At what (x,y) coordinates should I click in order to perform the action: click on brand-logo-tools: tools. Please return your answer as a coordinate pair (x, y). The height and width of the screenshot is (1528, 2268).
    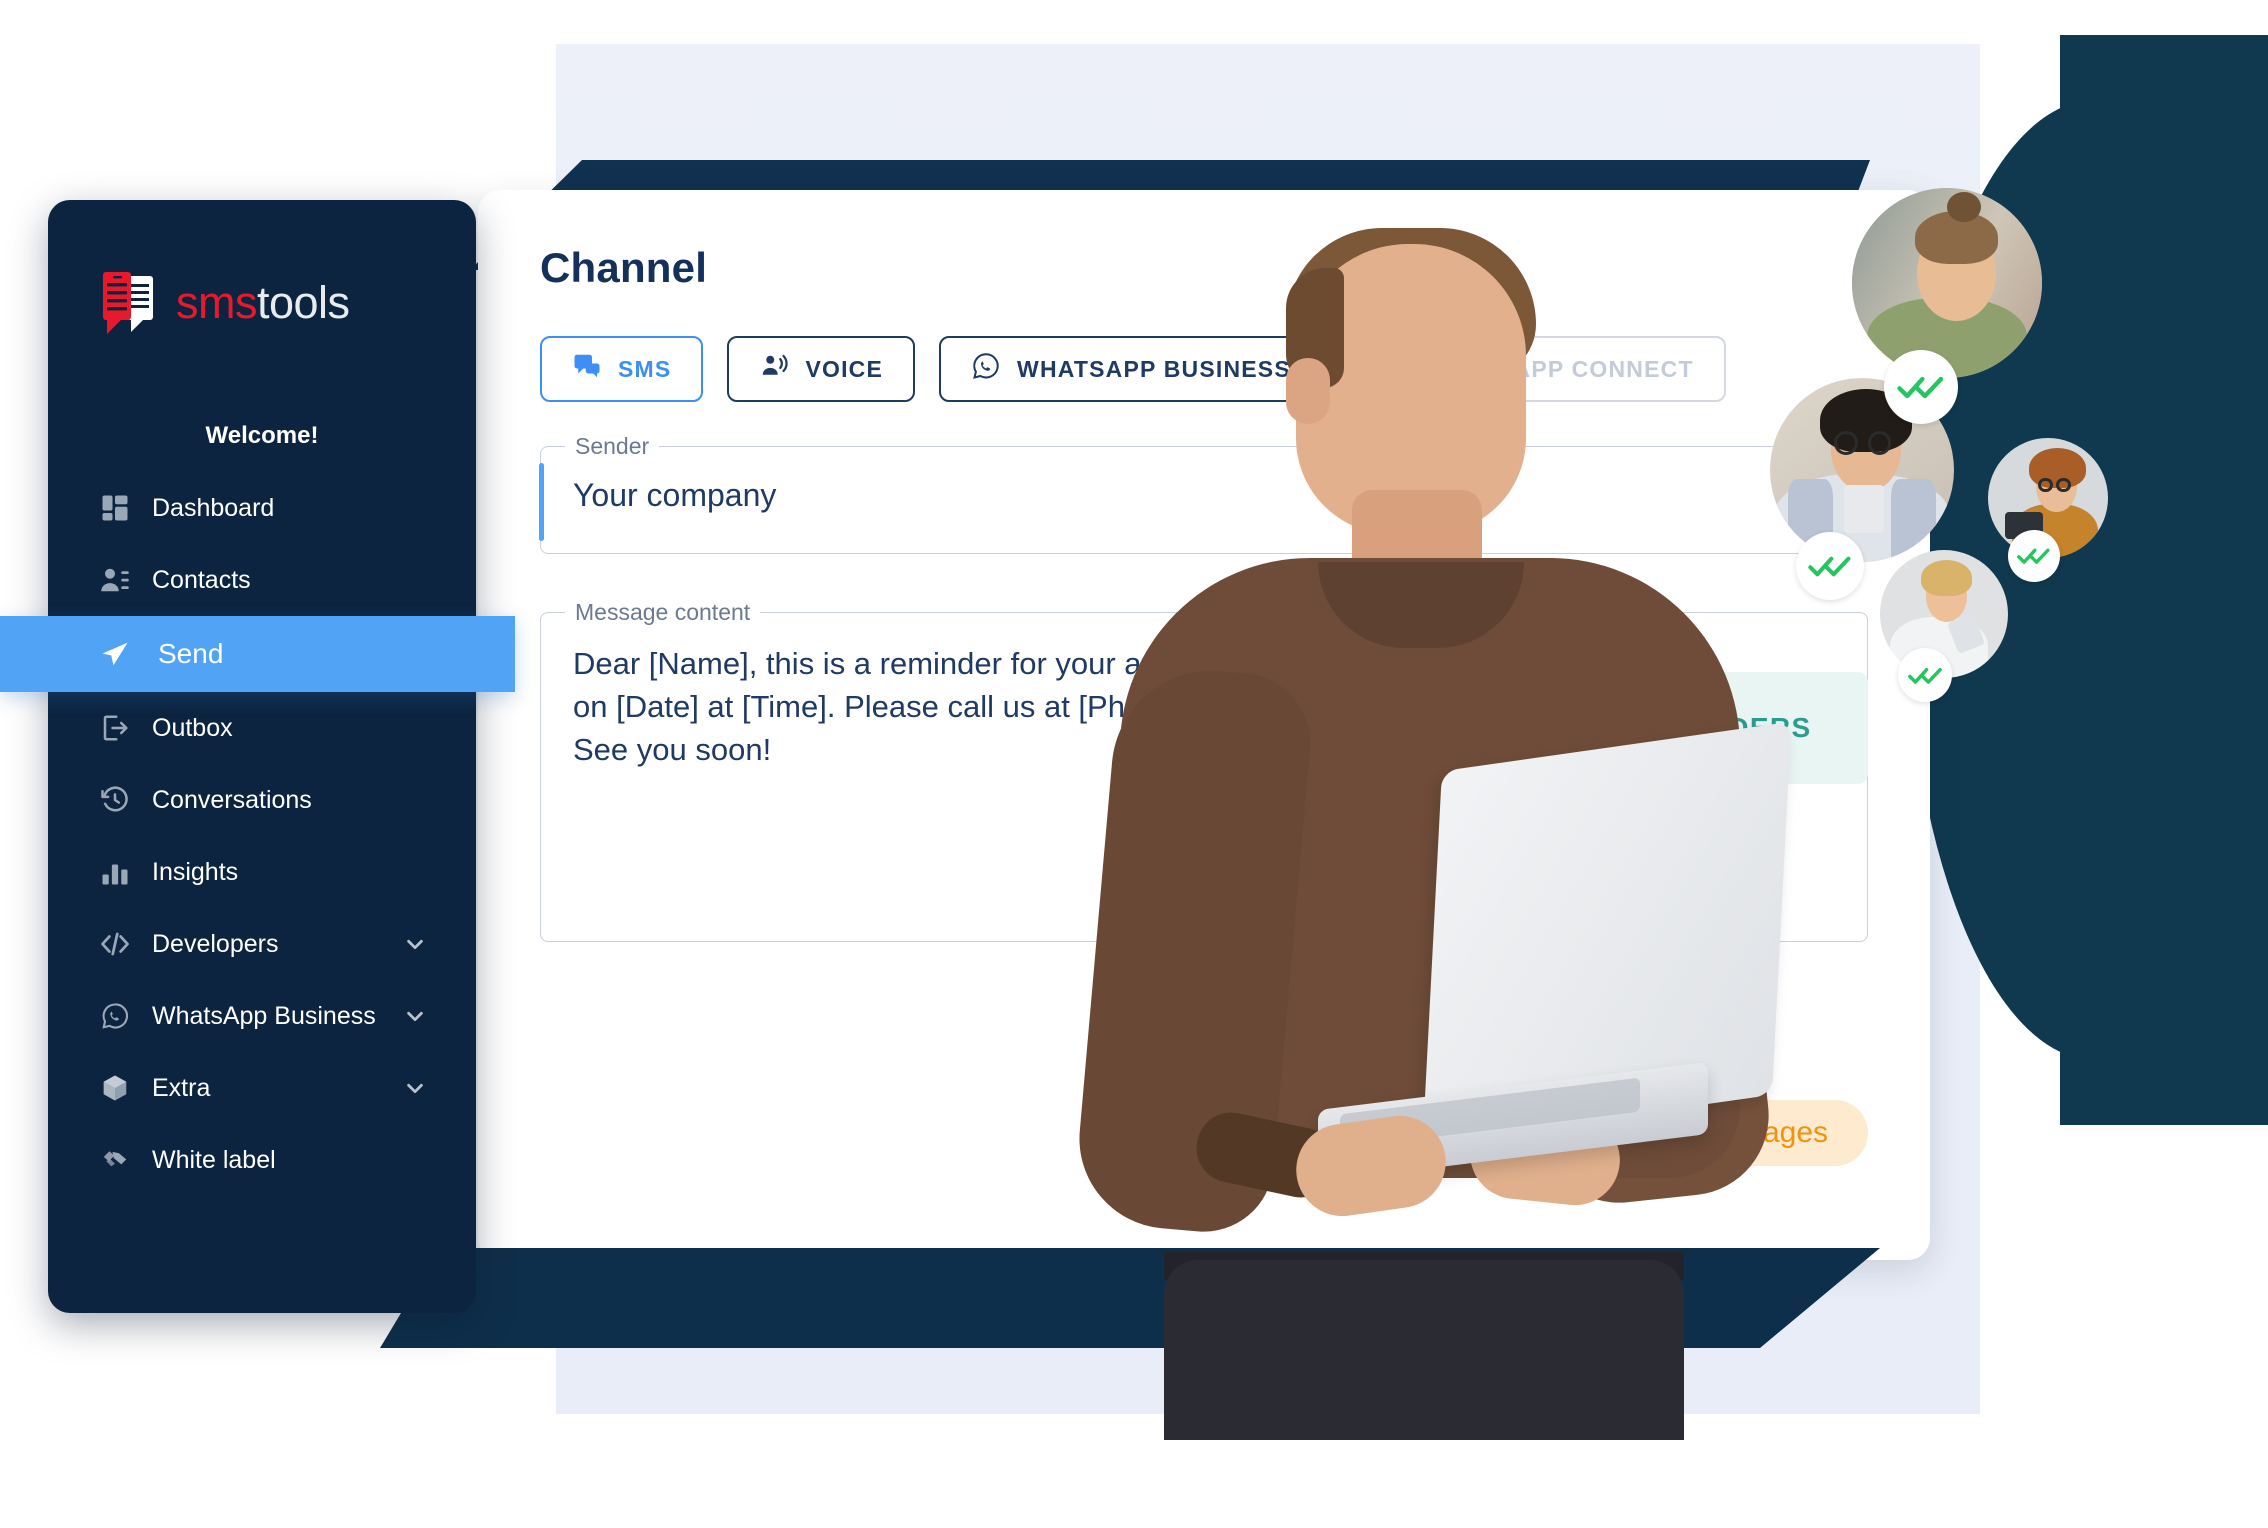
    Looking at the image, I should click on (303, 302).